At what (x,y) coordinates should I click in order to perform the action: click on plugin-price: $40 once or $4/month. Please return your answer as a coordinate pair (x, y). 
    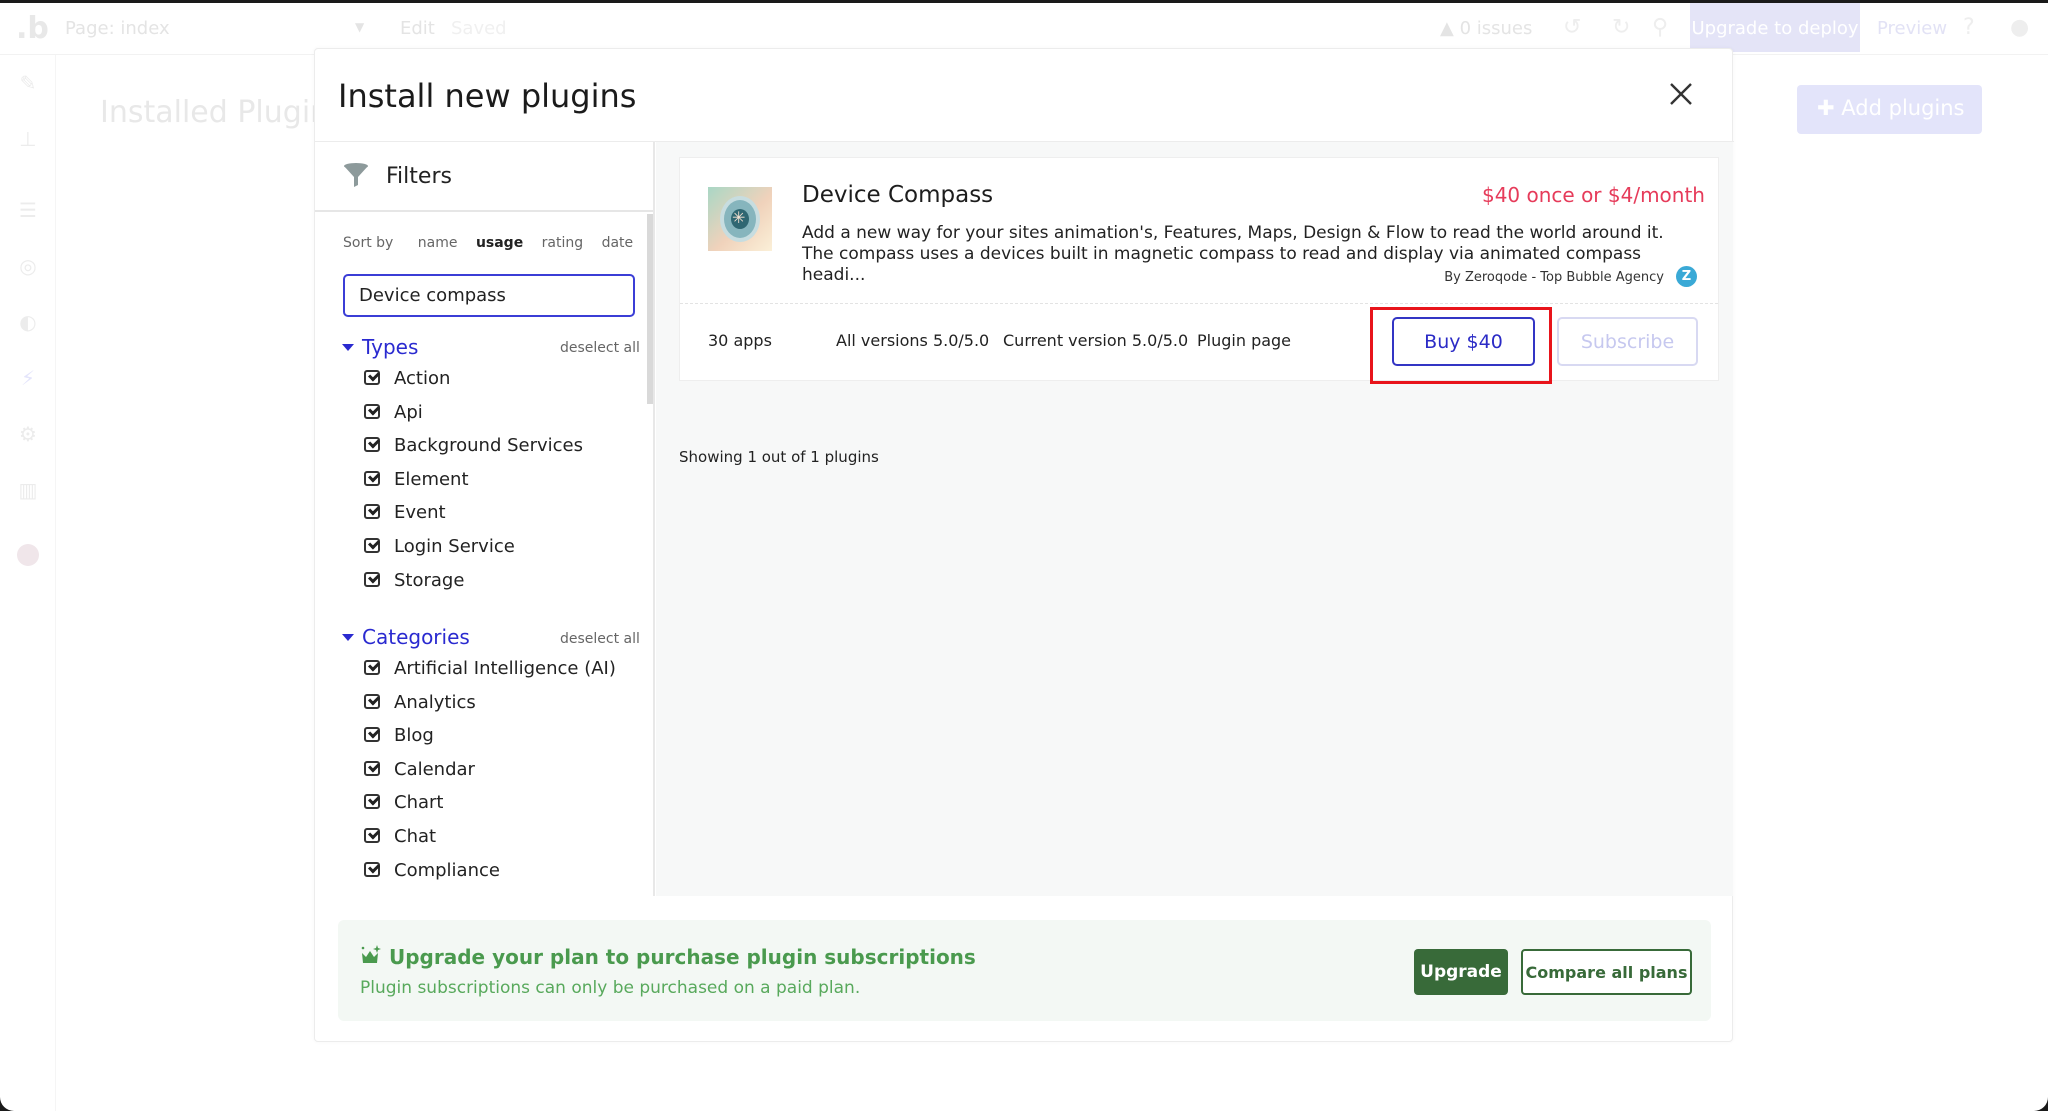
    Looking at the image, I should click on (1593, 195).